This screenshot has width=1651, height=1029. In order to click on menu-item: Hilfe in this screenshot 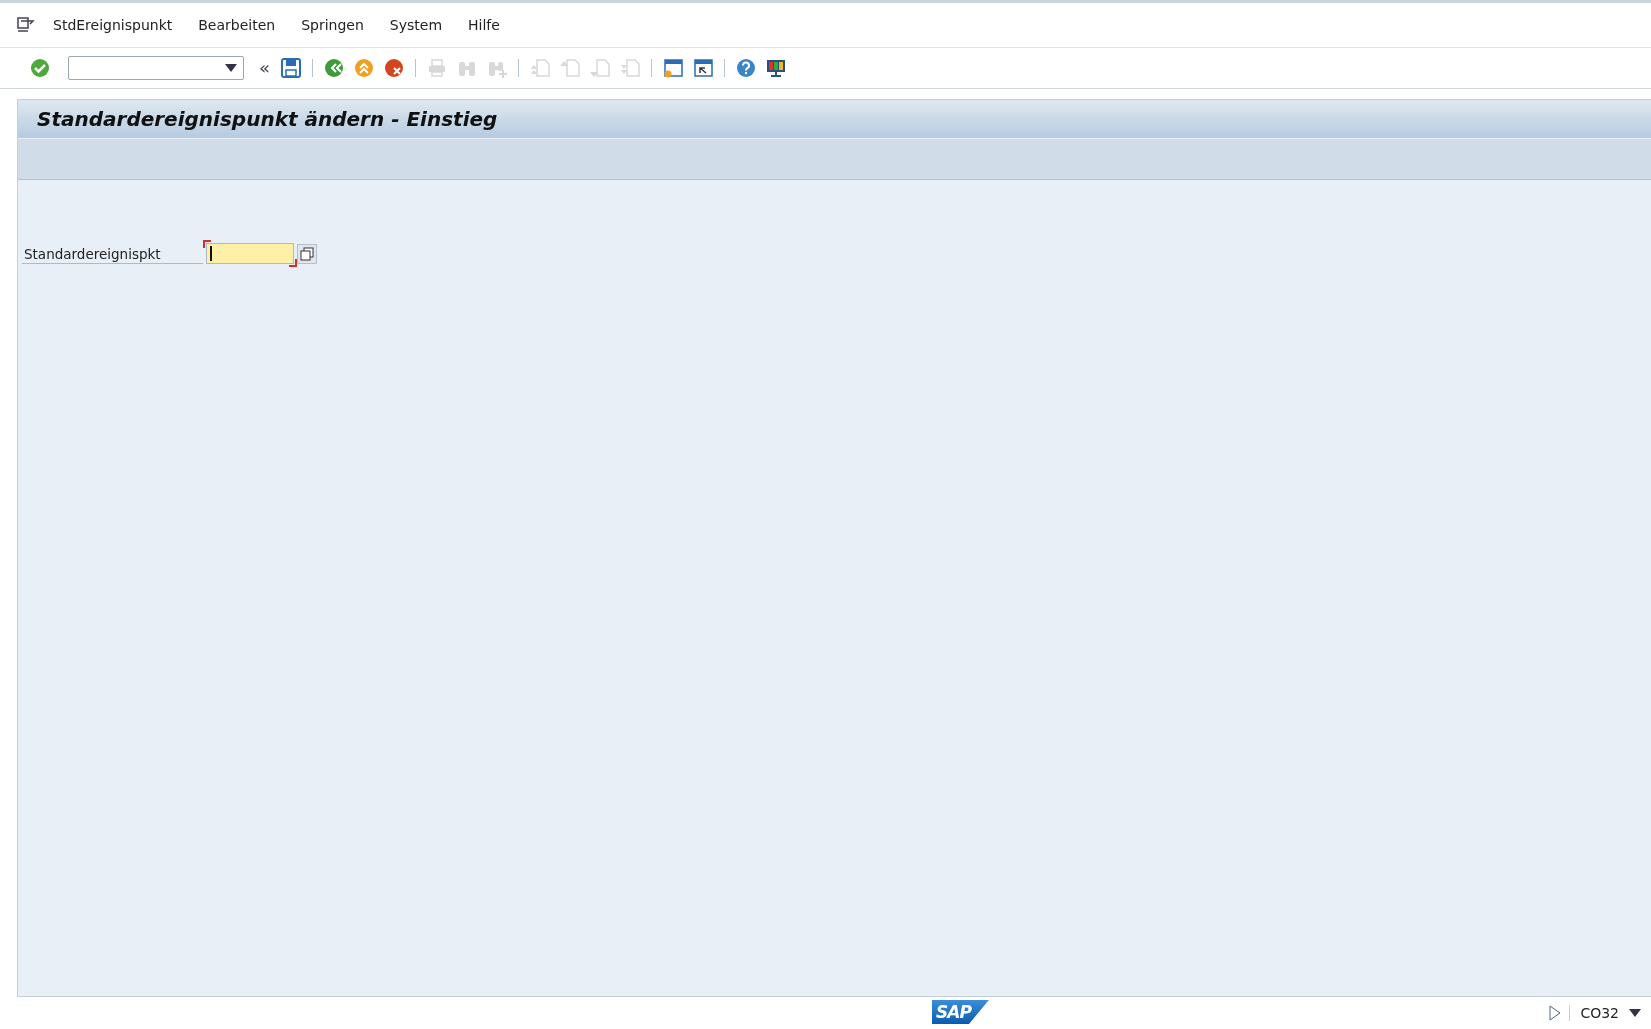, I will do `click(484, 25)`.